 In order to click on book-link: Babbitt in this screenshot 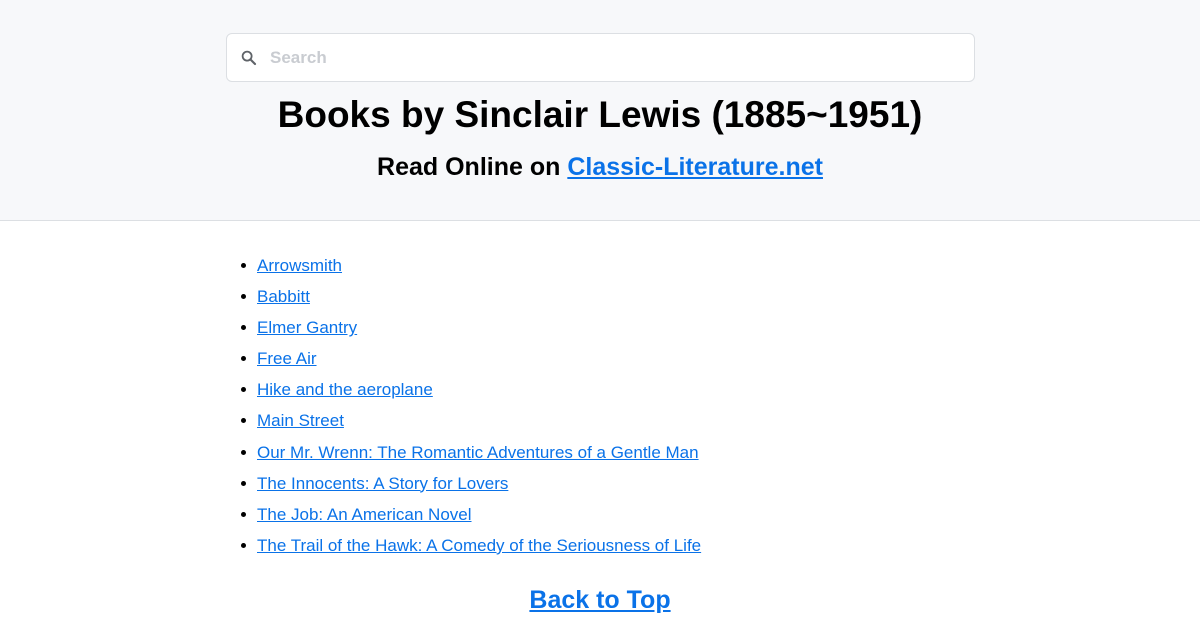, I will do `click(283, 296)`.